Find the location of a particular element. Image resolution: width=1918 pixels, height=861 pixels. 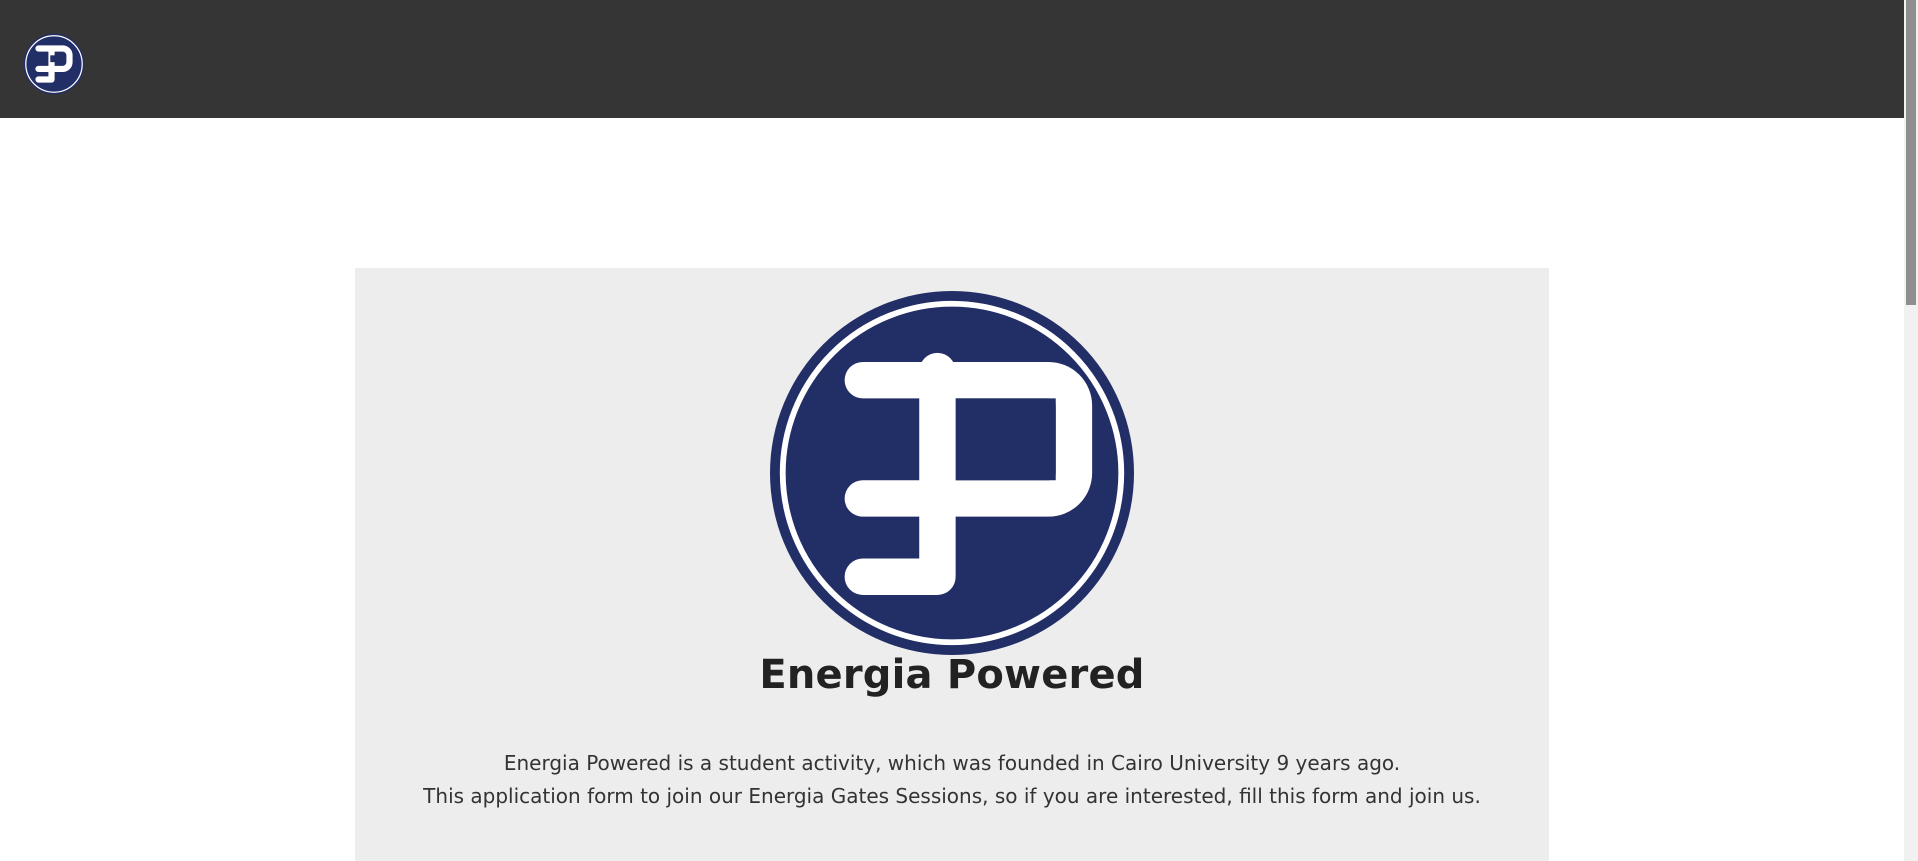

scrollbar-thumb is located at coordinates (1911, 152).